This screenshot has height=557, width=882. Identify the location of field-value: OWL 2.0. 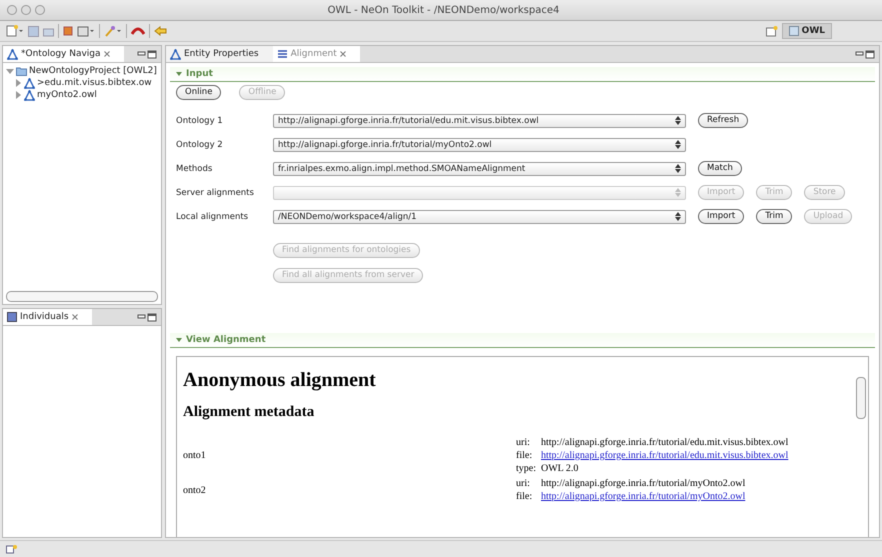
(559, 468).